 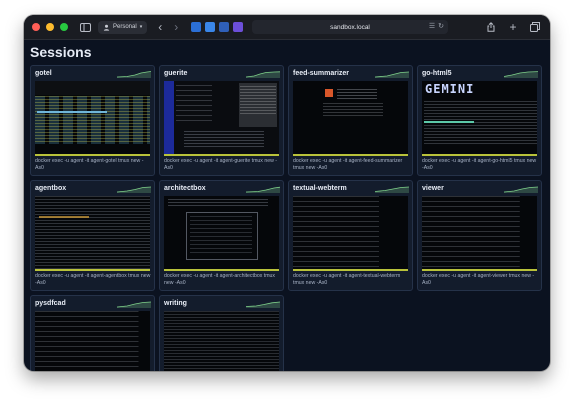 I want to click on reload-icon: ↻, so click(x=441, y=26).